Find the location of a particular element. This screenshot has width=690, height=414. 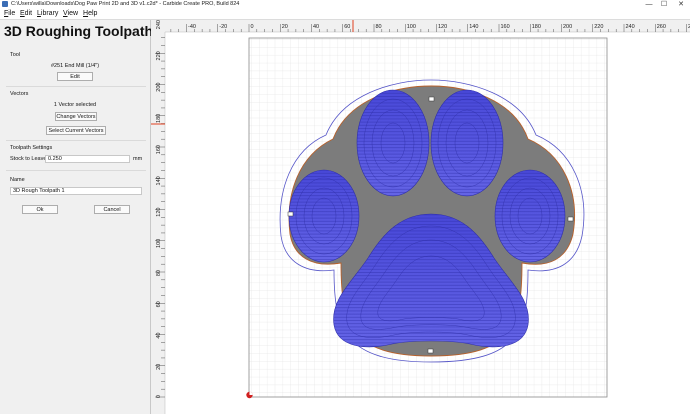

tool-edit-button: Edit is located at coordinates (75, 76).